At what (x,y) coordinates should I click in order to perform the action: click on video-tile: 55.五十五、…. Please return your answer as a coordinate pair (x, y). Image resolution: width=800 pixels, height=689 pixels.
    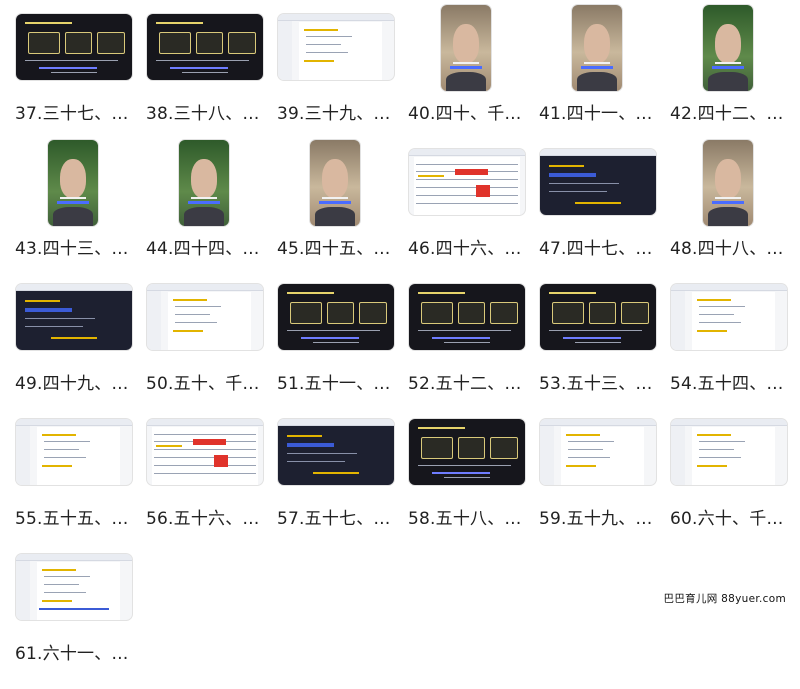
    Looking at the image, I should click on (74, 486).